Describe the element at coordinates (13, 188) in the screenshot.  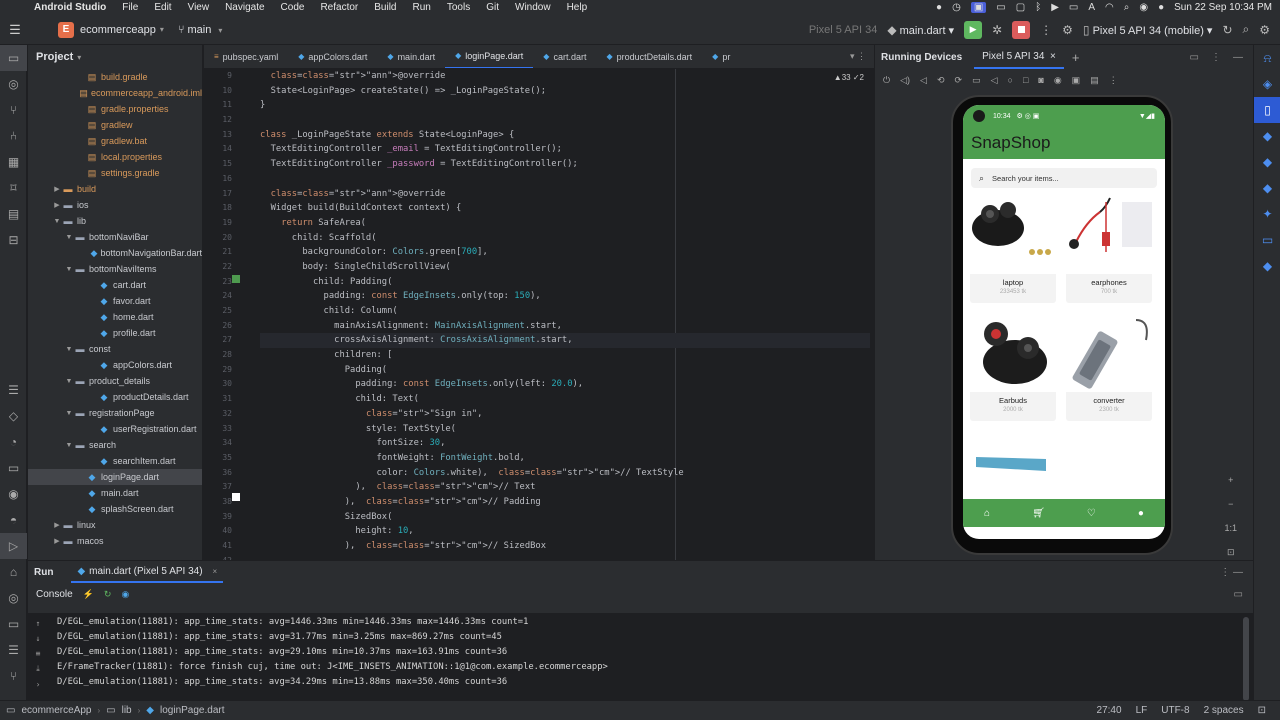
I see `bookmarks-icon: ⌑` at that location.